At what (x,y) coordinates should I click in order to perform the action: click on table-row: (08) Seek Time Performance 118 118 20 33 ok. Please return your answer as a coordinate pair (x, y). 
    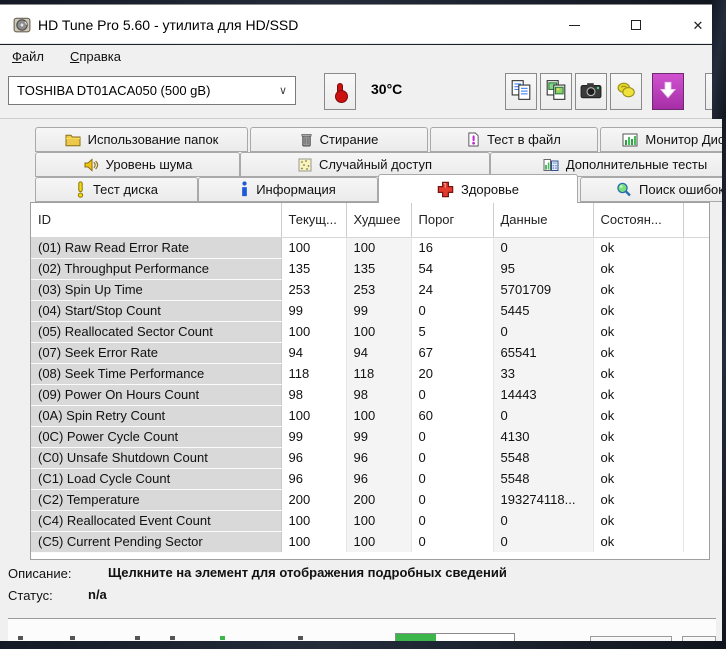
    Looking at the image, I should click on (370, 374).